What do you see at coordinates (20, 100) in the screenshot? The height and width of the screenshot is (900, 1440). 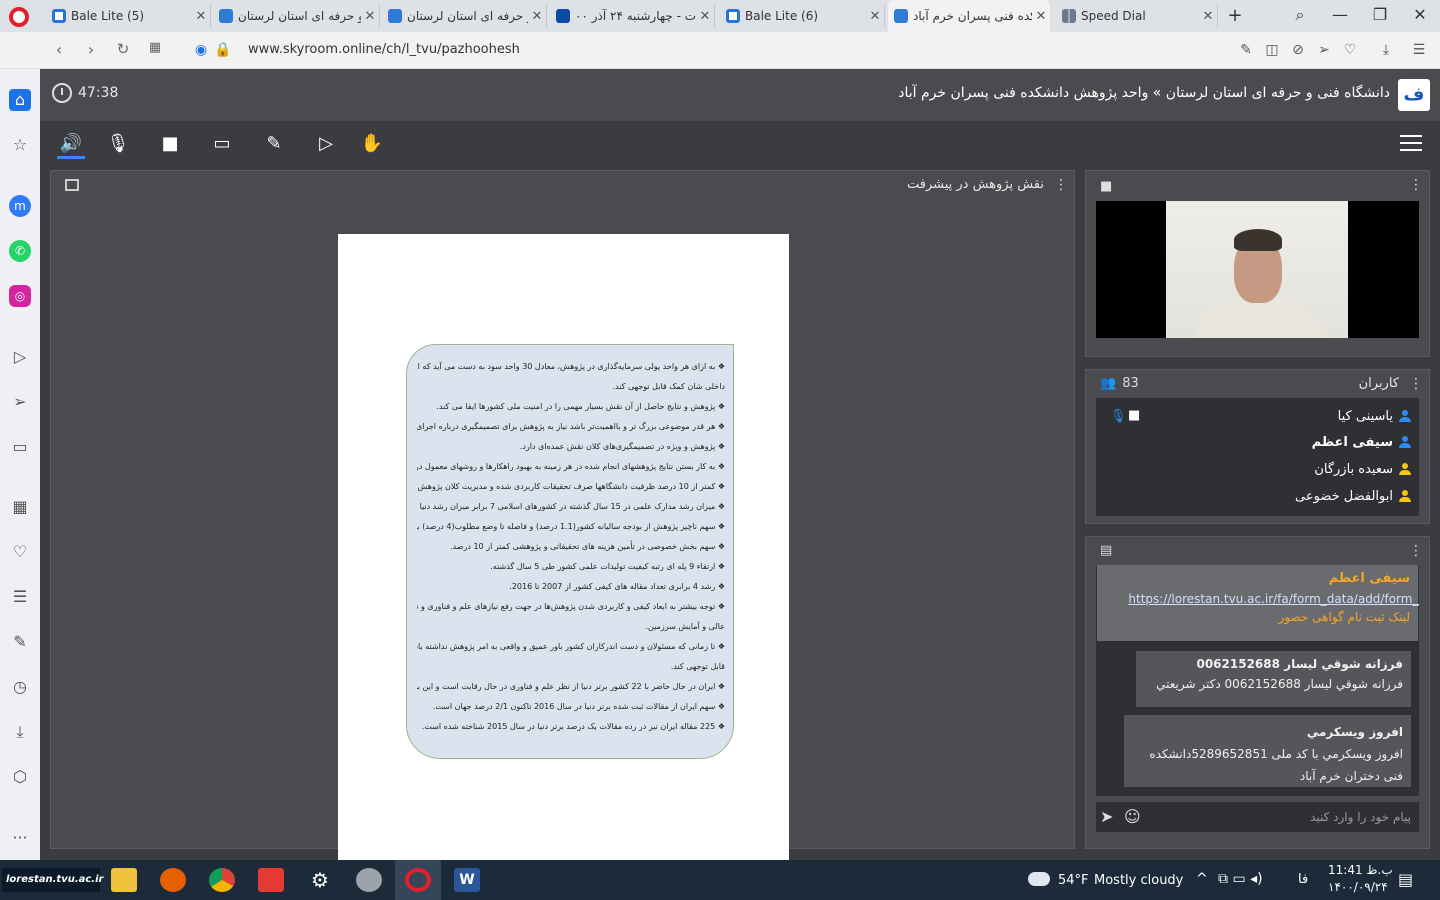 I see `home-icon: ⌂` at bounding box center [20, 100].